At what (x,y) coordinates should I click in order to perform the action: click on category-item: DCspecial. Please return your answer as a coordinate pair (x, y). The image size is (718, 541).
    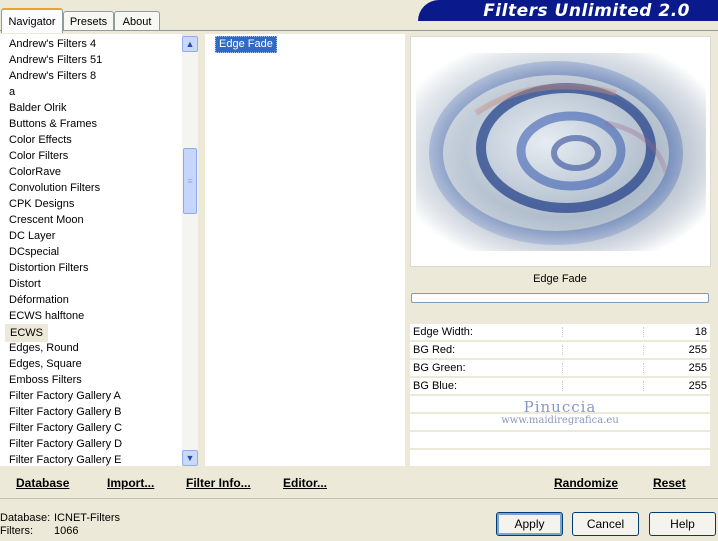
    Looking at the image, I should click on (34, 252).